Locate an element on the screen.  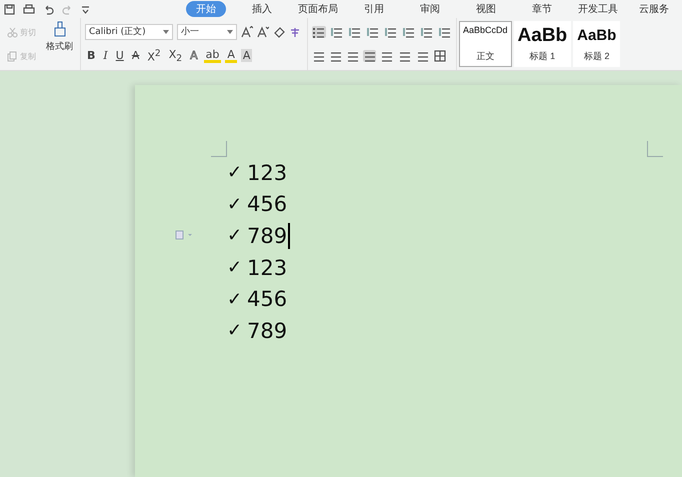
menu-tab: 视图 is located at coordinates (486, 9).